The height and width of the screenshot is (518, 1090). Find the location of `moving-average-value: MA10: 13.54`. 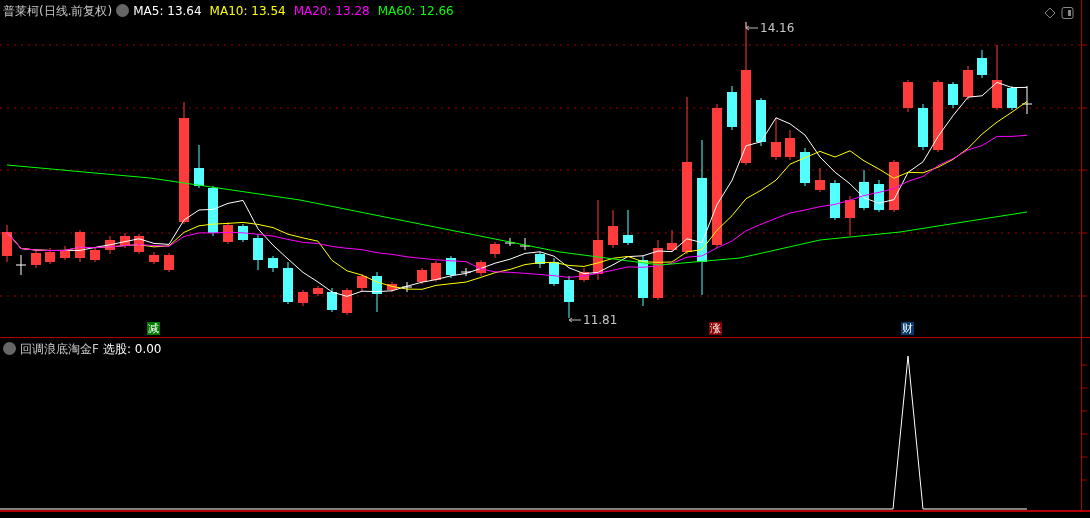

moving-average-value: MA10: 13.54 is located at coordinates (247, 11).